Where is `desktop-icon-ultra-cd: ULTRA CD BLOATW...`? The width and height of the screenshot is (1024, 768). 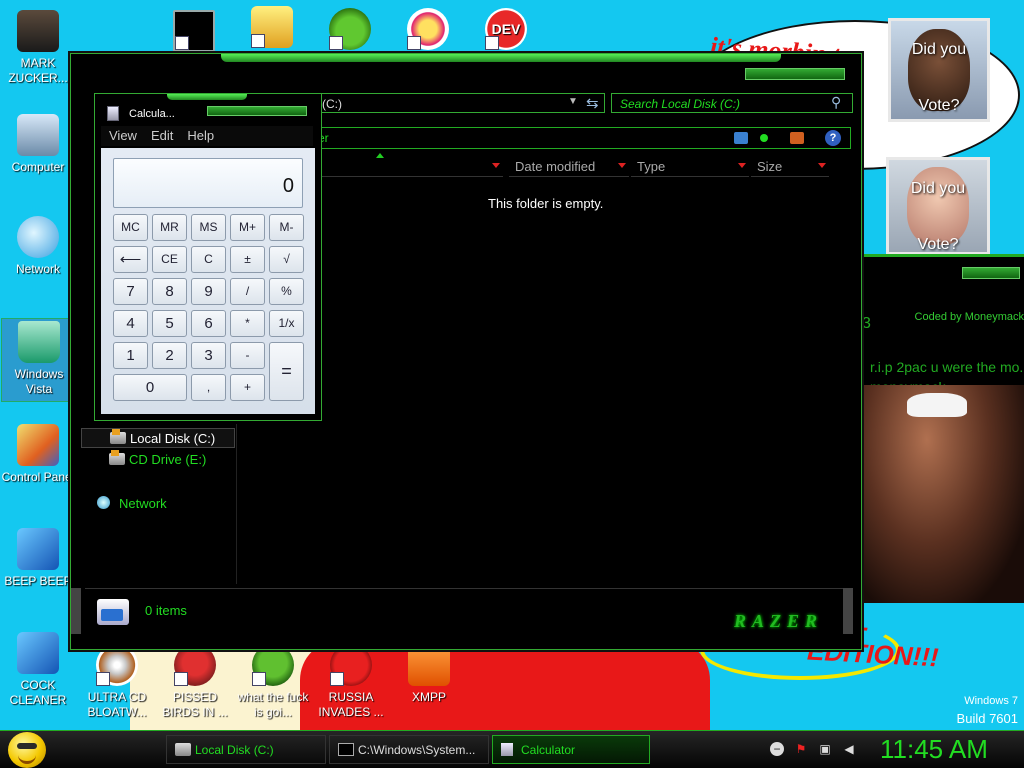 desktop-icon-ultra-cd: ULTRA CD BLOATW... is located at coordinates (117, 682).